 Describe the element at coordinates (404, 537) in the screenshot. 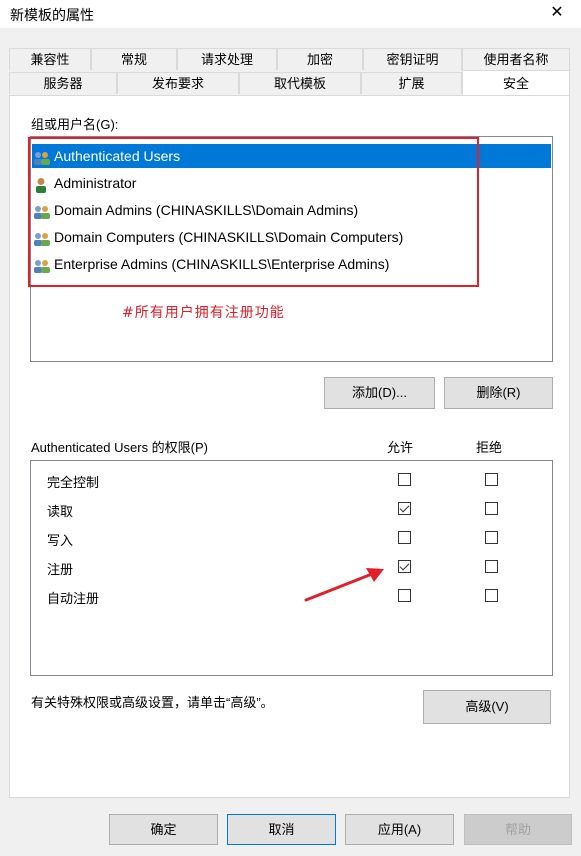

I see `allow-checkbox-write` at that location.